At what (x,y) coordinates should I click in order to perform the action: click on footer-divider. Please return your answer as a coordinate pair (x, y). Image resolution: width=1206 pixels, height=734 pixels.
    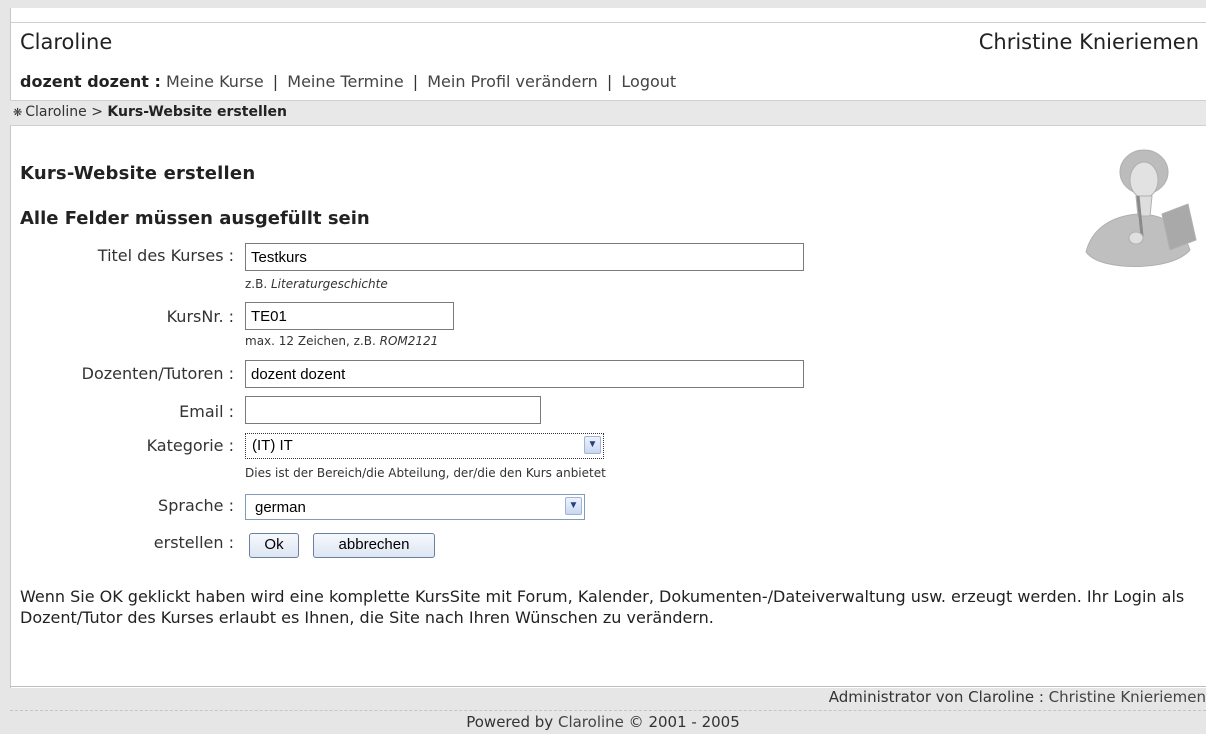
    Looking at the image, I should click on (608, 686).